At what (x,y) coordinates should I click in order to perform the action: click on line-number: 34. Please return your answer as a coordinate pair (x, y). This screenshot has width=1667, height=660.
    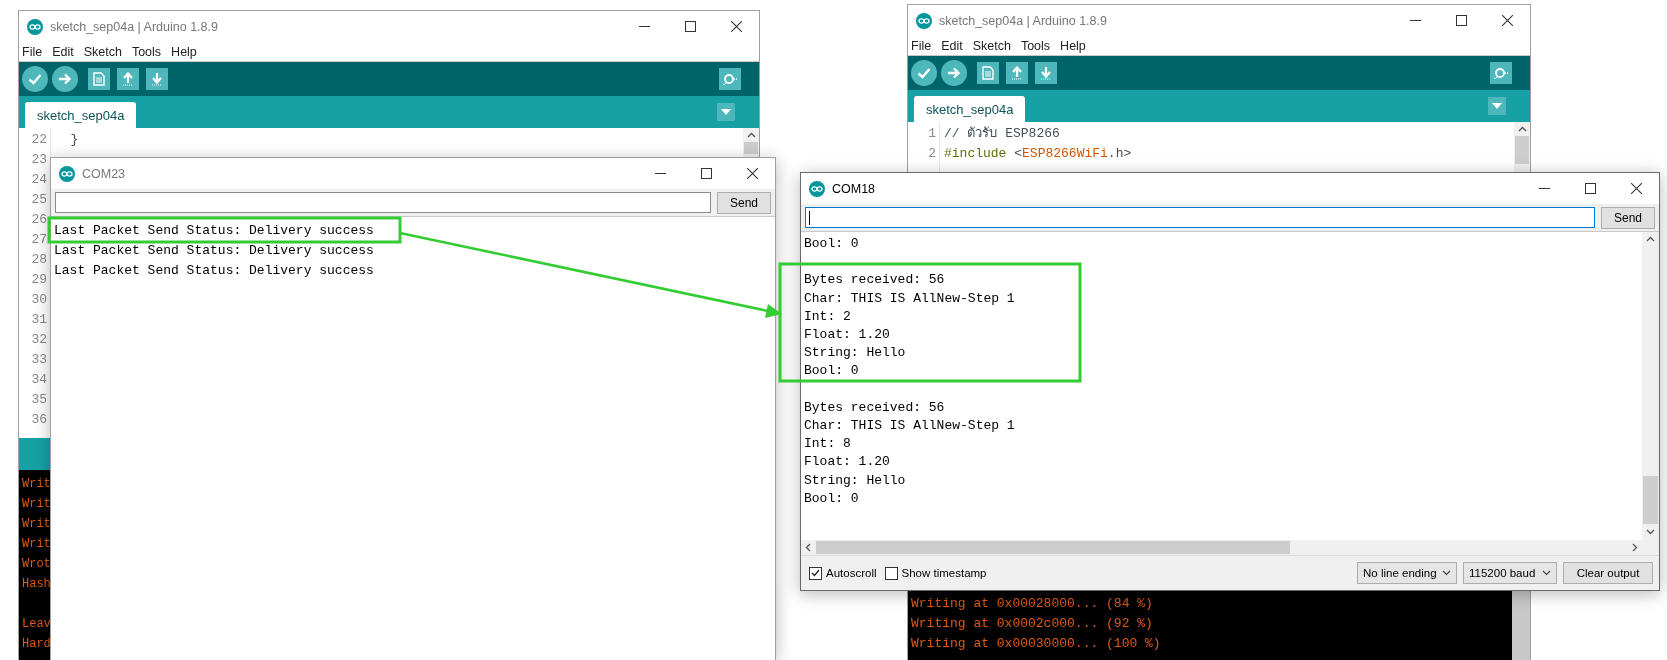
    Looking at the image, I should click on (38, 380).